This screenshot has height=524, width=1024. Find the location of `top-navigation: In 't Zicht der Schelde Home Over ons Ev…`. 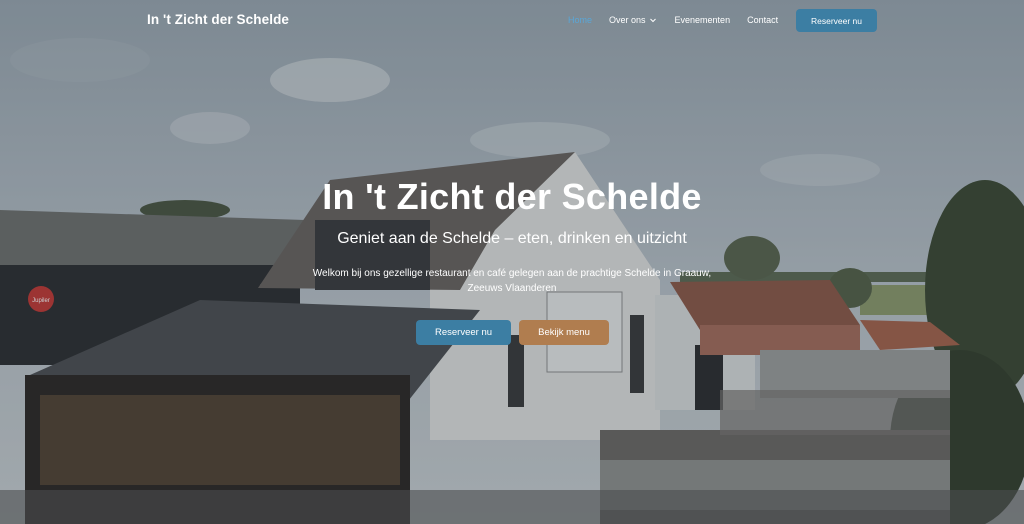

top-navigation: In 't Zicht der Schelde Home Over ons Ev… is located at coordinates (512, 20).